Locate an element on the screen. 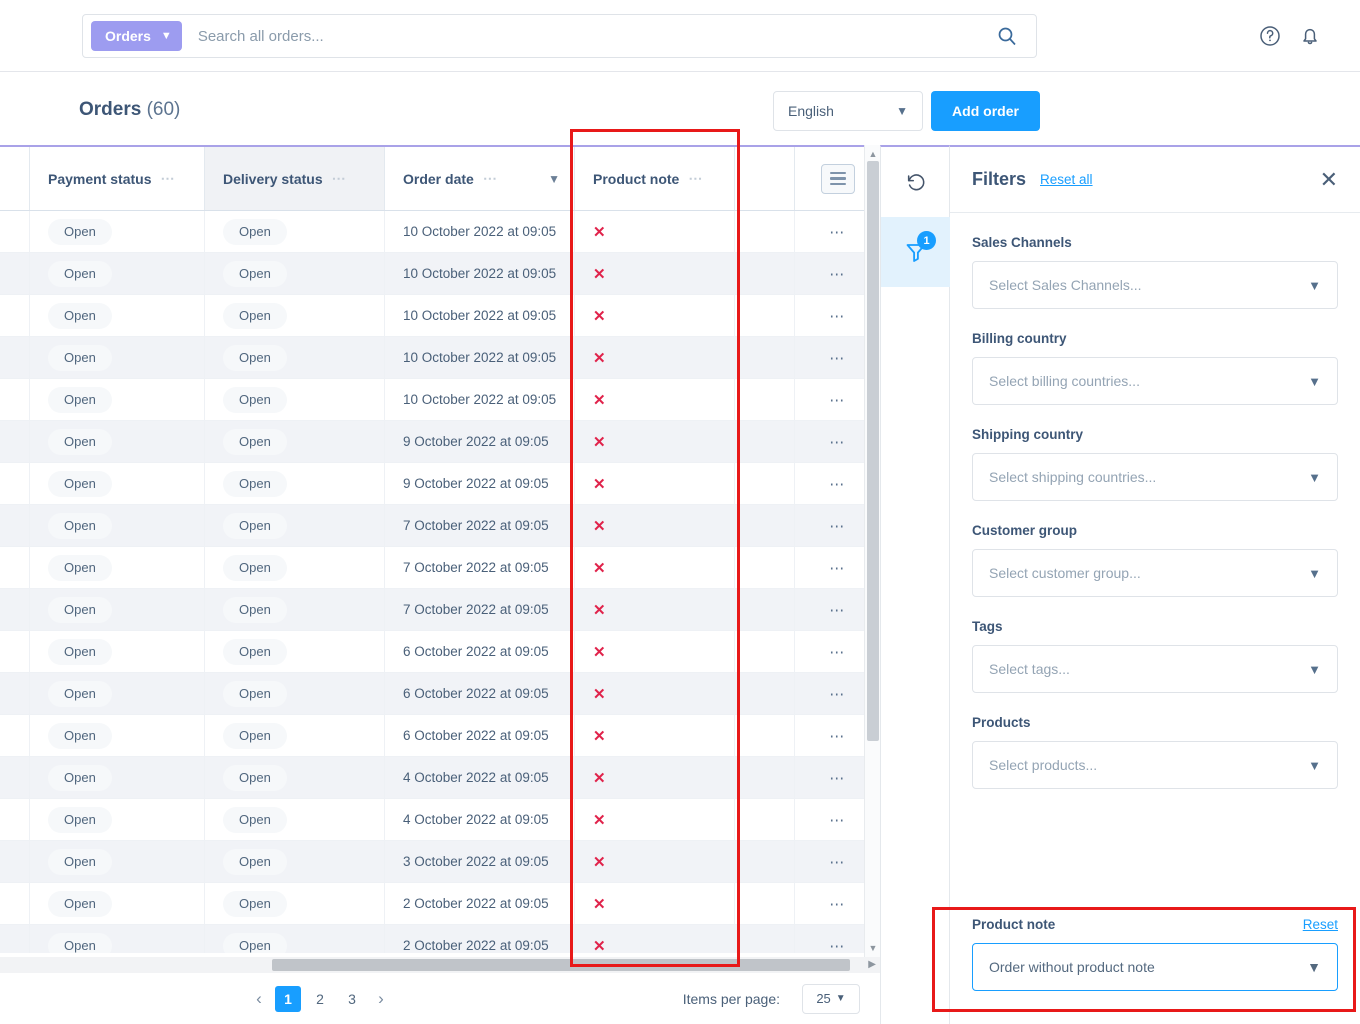 The width and height of the screenshot is (1360, 1024). filter-select: Select billing countries... ▼ is located at coordinates (1155, 381).